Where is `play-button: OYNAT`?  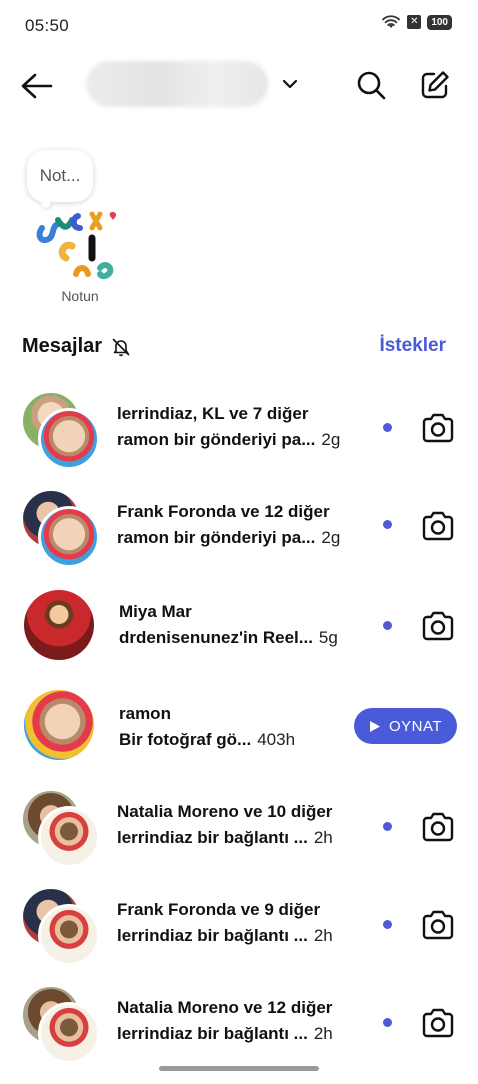 play-button: OYNAT is located at coordinates (405, 726).